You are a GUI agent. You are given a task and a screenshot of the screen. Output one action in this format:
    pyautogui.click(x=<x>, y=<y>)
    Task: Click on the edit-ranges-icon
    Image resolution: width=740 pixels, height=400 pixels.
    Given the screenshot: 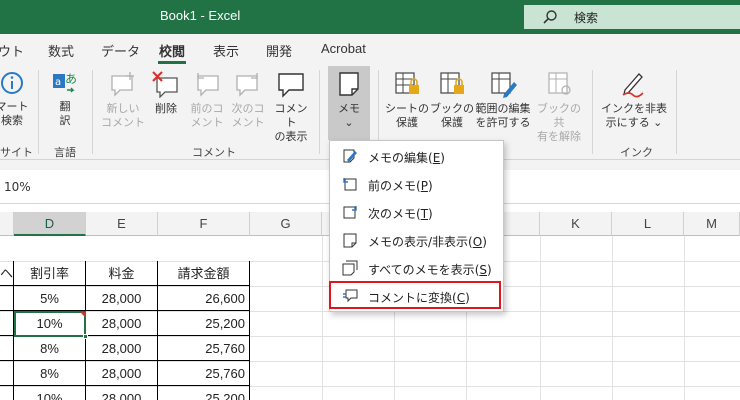 What is the action you would take?
    pyautogui.click(x=504, y=85)
    